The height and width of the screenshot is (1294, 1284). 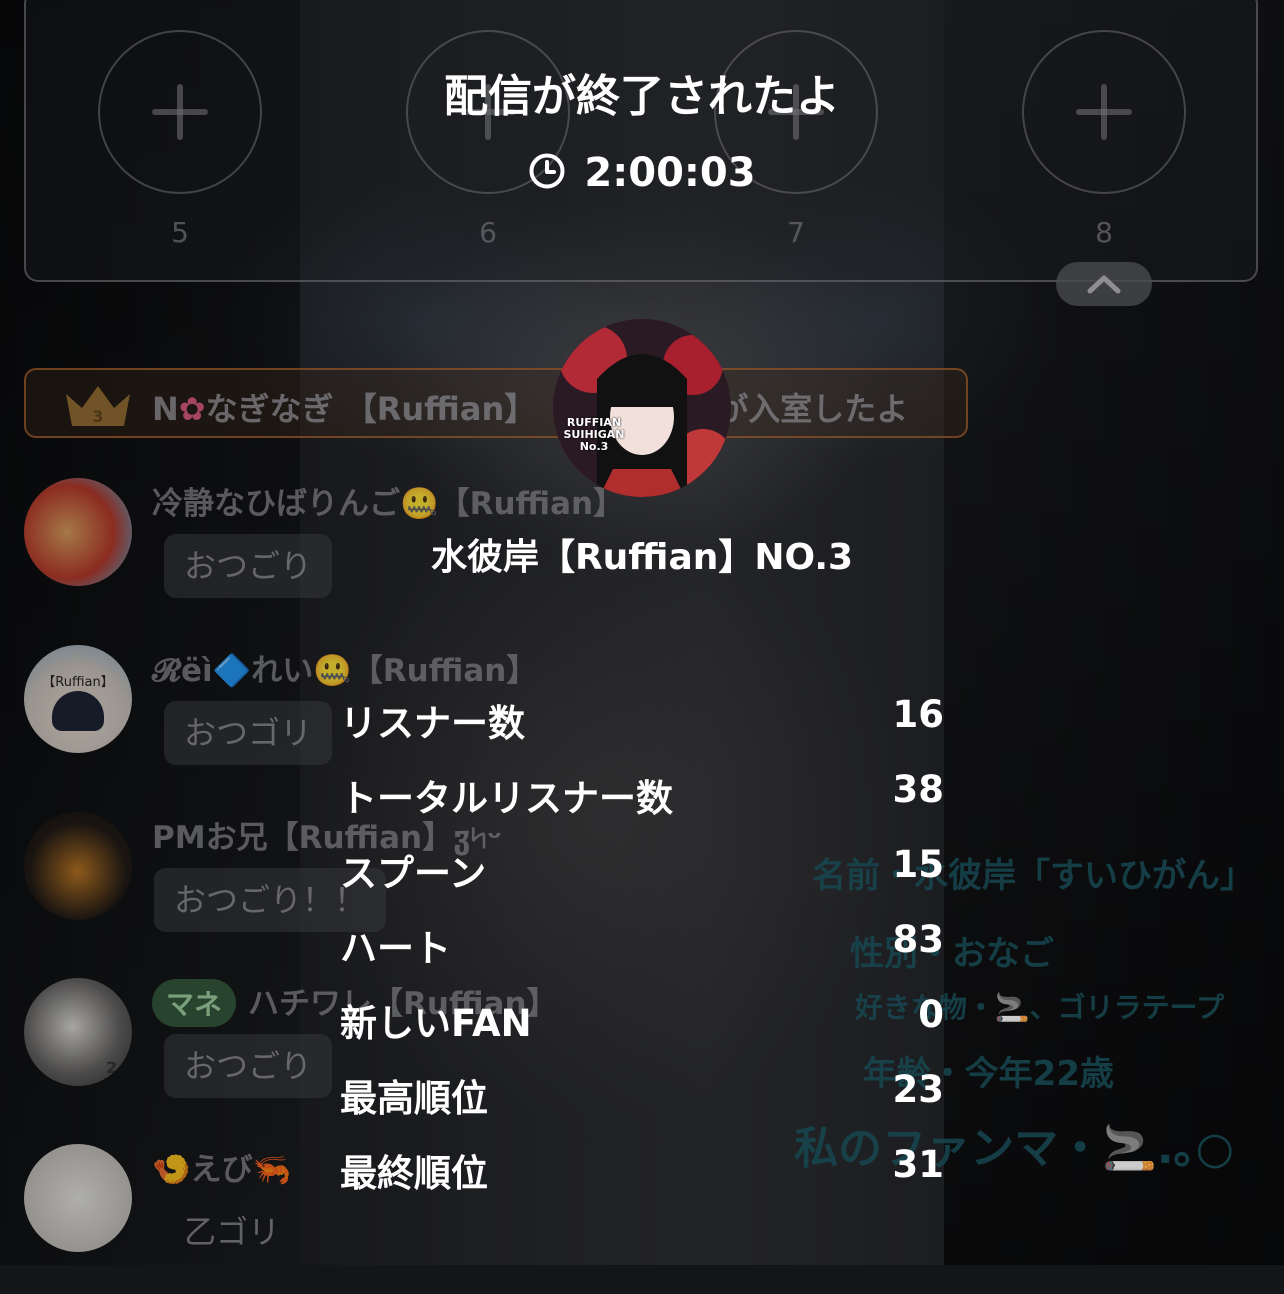 I want to click on stat-value: 23, so click(x=918, y=1089).